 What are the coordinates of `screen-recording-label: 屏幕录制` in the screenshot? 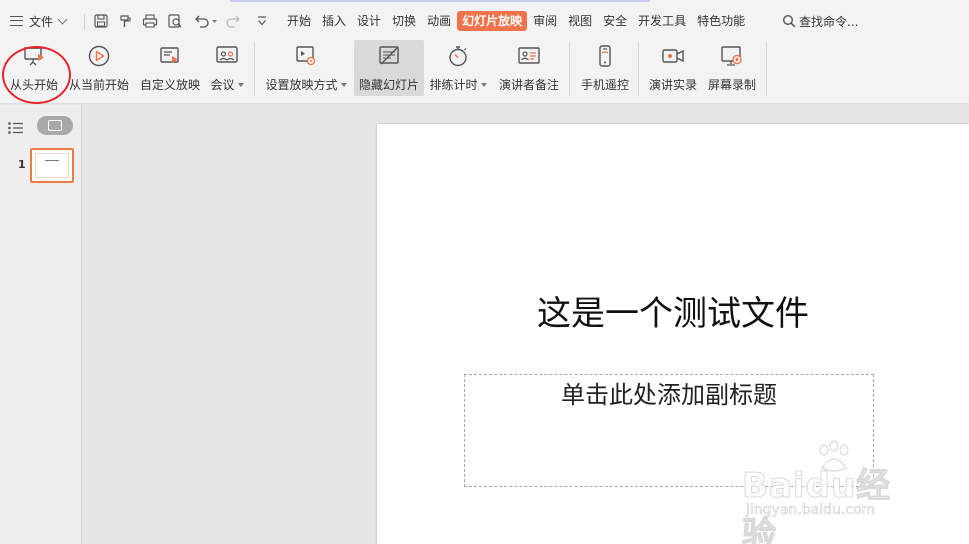 It's located at (731, 85).